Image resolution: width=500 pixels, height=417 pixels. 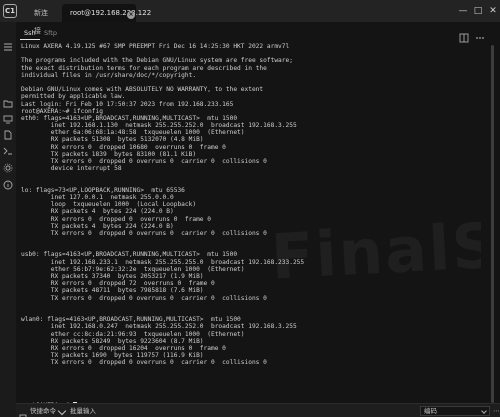 What do you see at coordinates (109, 205) in the screenshot?
I see `terminal-line: loop txqueuelen 1000 (Local Loopback)` at bounding box center [109, 205].